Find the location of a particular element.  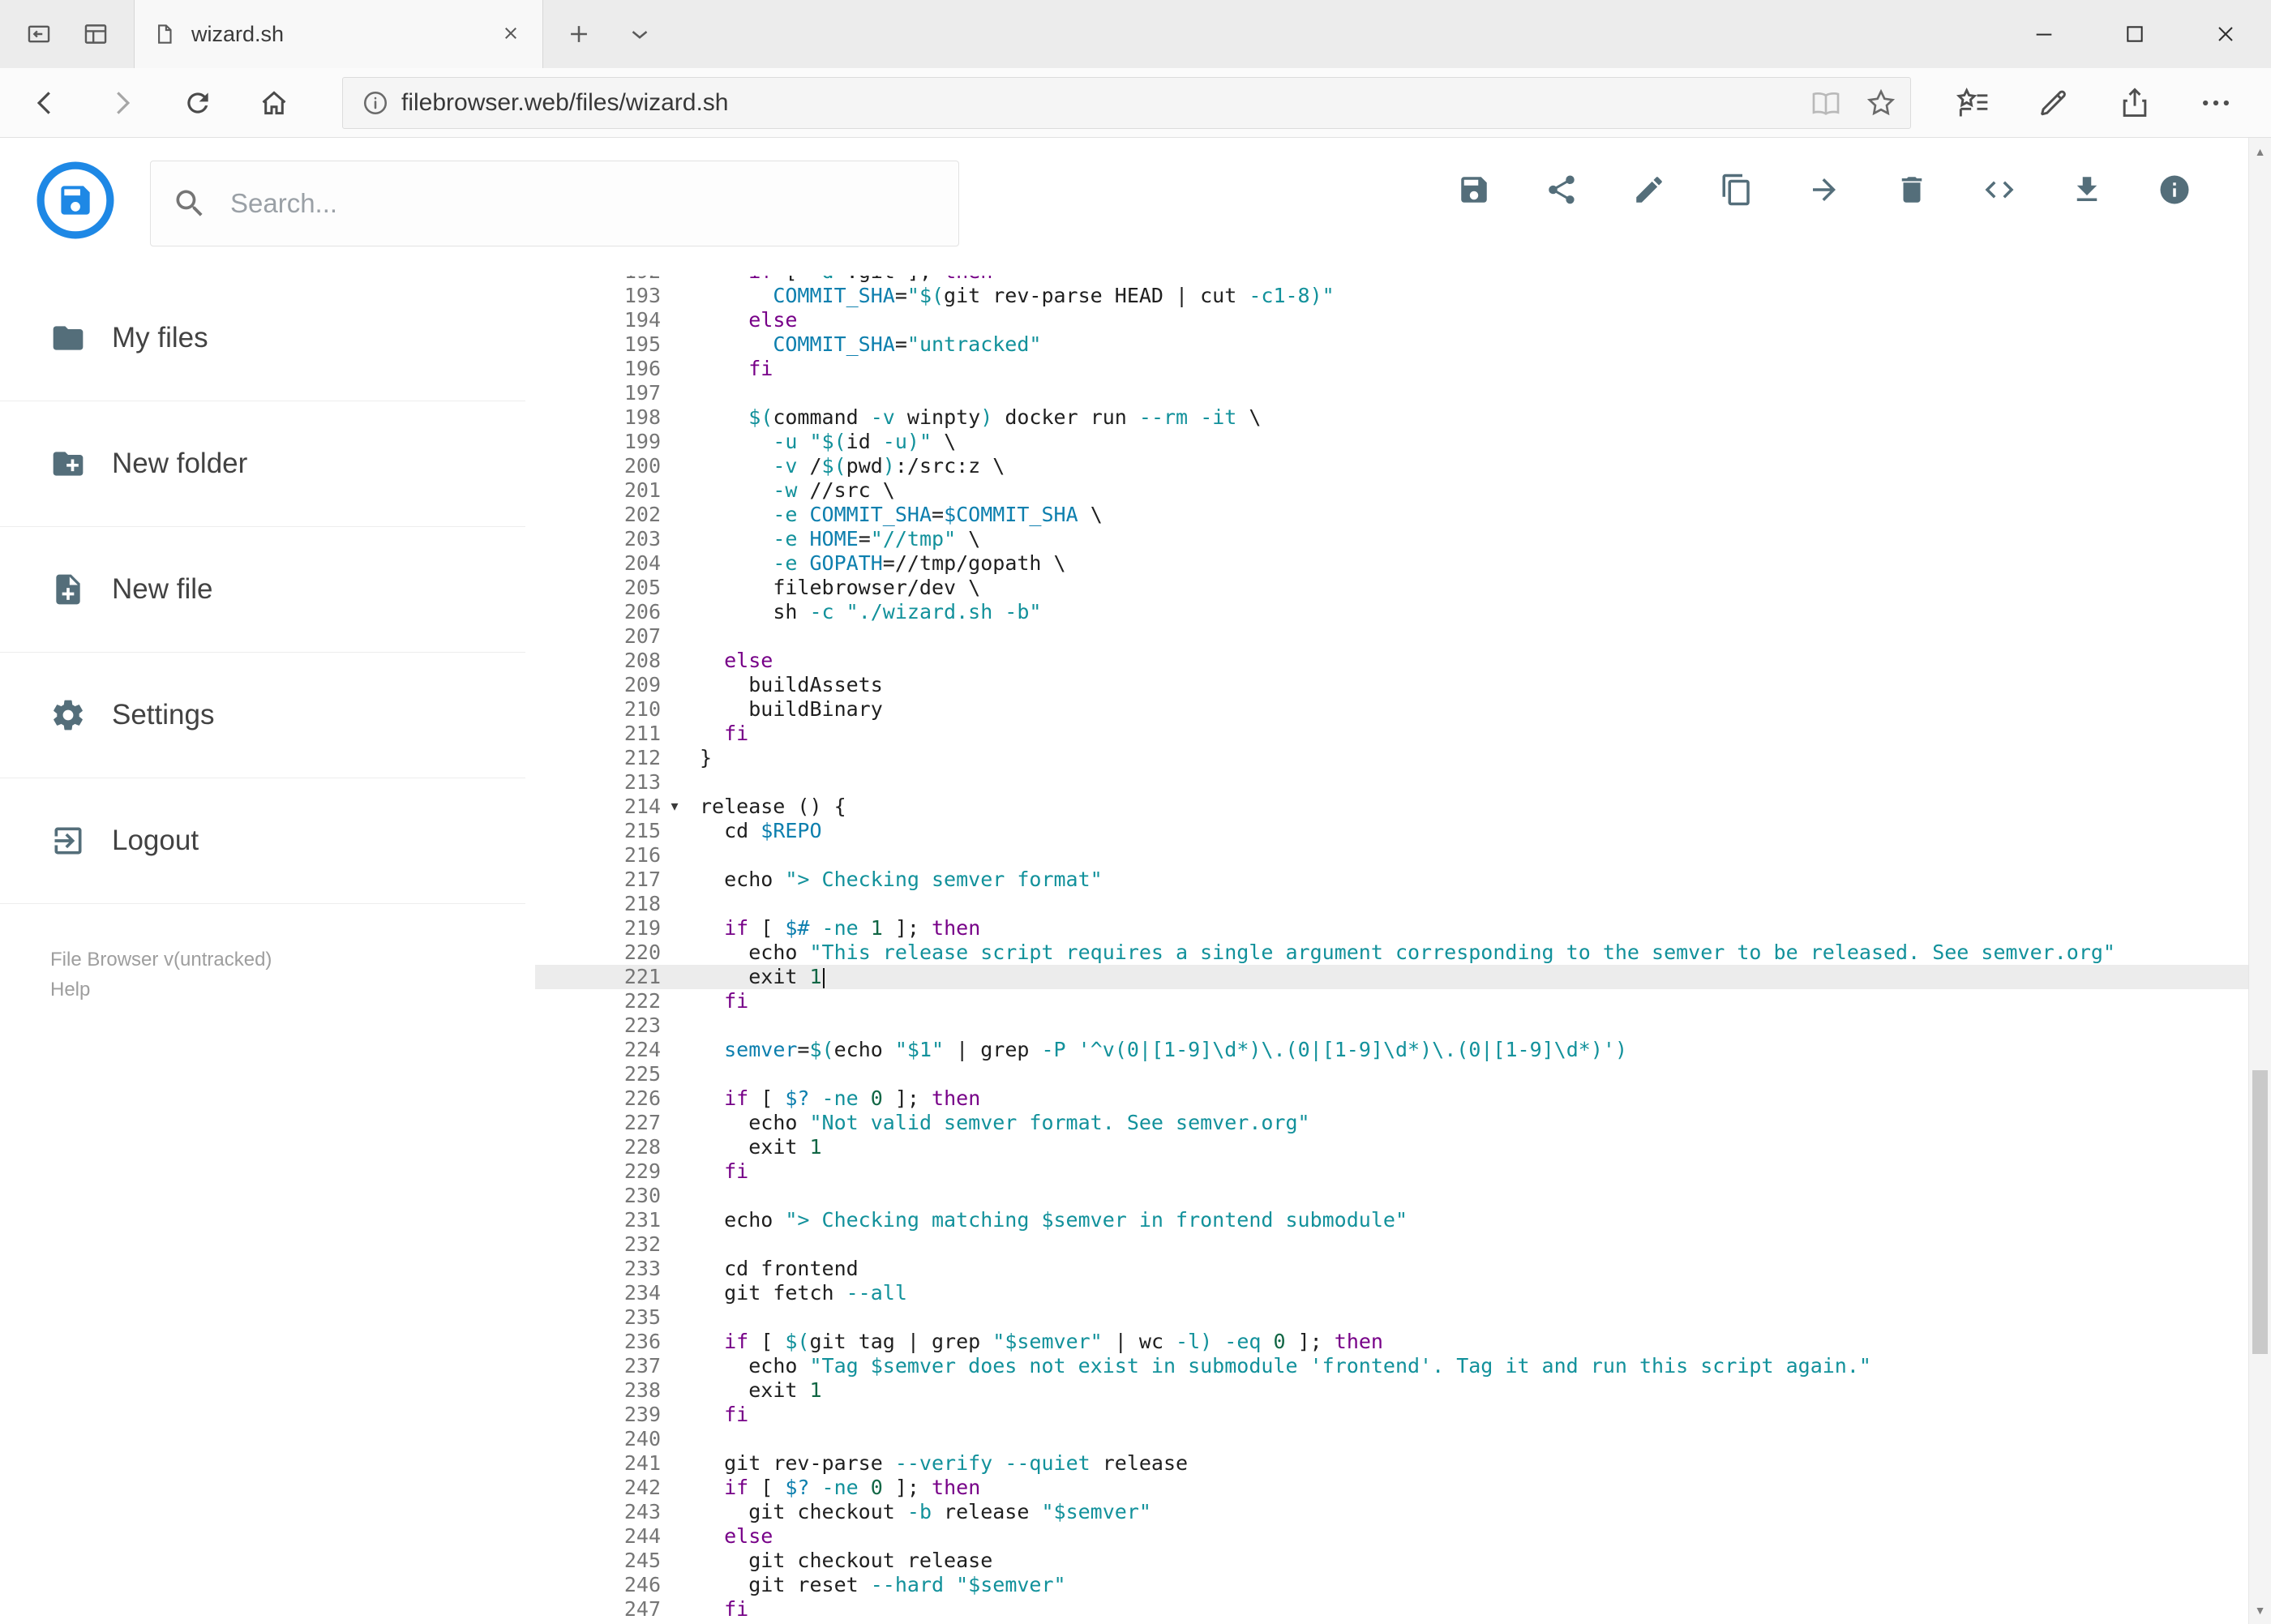

address-bar: filebrowser.web/files/wizard.sh is located at coordinates (1126, 102).